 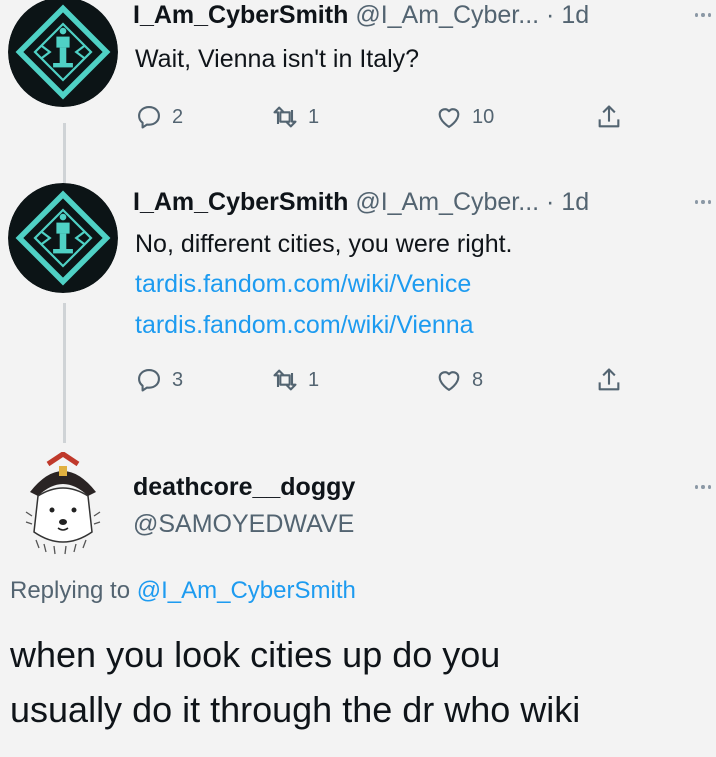 I want to click on handle: @SAMOYEDWAVE, so click(x=243, y=524).